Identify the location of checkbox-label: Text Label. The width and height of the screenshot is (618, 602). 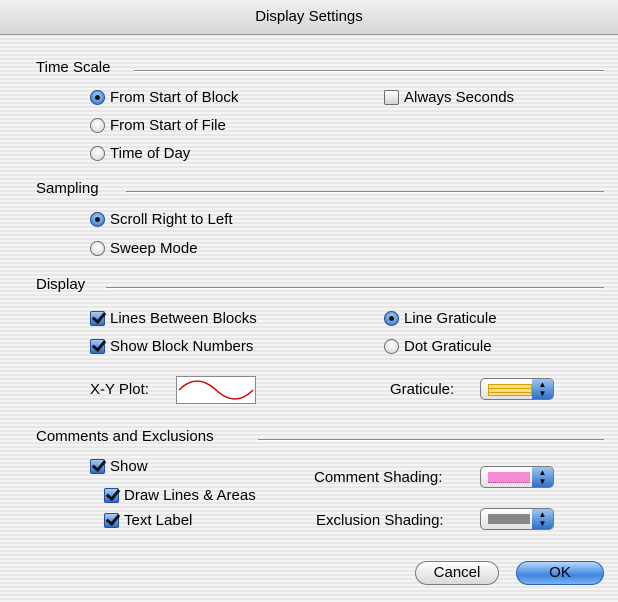
(158, 520).